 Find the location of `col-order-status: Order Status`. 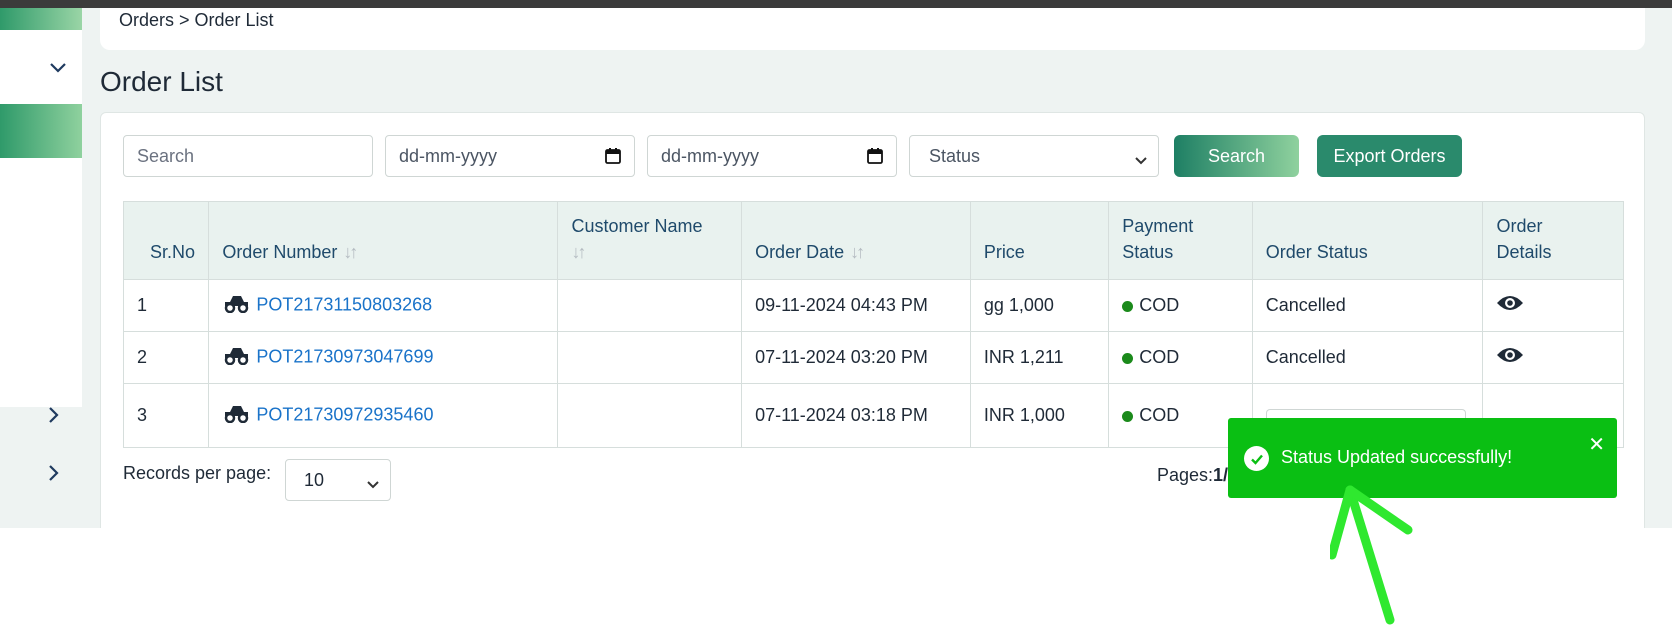

col-order-status: Order Status is located at coordinates (1367, 240).